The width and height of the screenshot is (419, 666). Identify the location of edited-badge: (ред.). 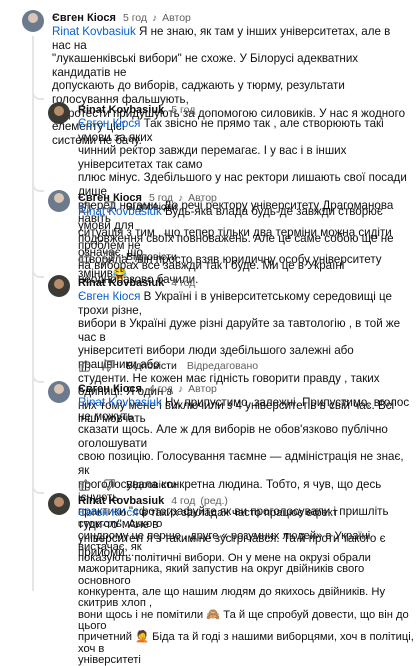
(214, 501).